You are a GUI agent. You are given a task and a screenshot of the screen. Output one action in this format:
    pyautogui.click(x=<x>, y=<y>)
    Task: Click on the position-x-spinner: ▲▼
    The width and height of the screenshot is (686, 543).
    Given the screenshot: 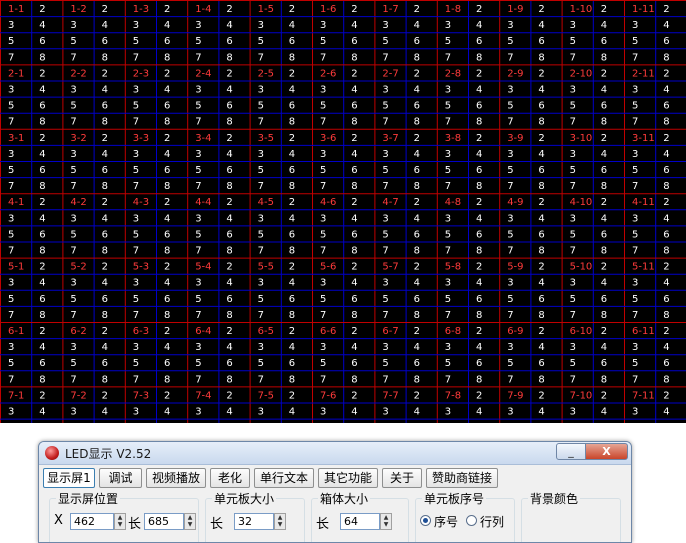 What is the action you would take?
    pyautogui.click(x=120, y=521)
    